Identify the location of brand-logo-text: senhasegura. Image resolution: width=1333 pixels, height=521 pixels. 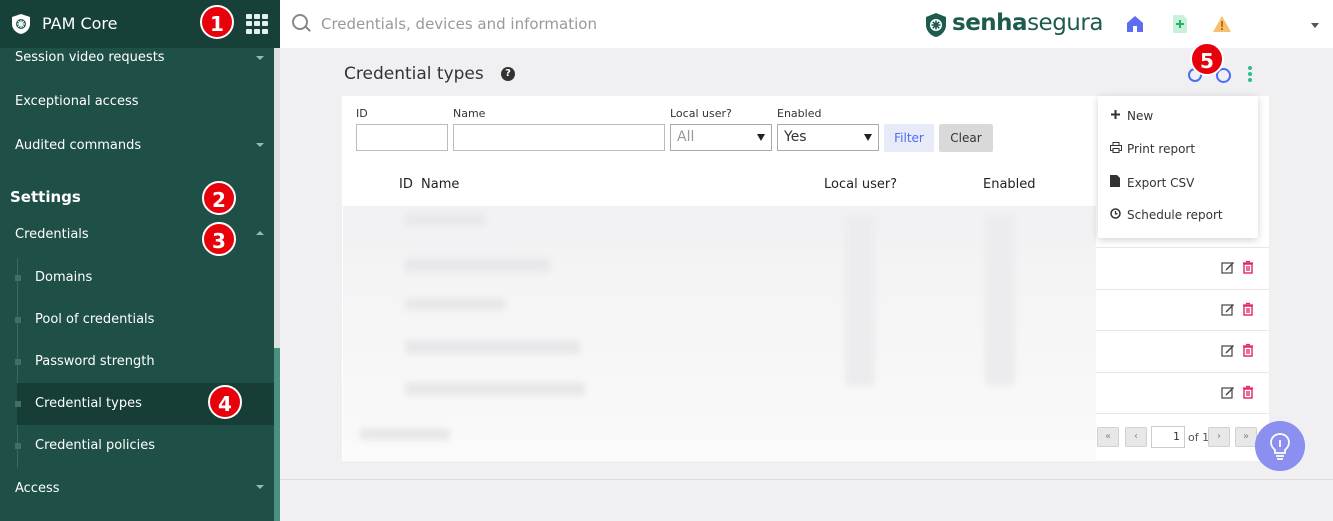
(1027, 23).